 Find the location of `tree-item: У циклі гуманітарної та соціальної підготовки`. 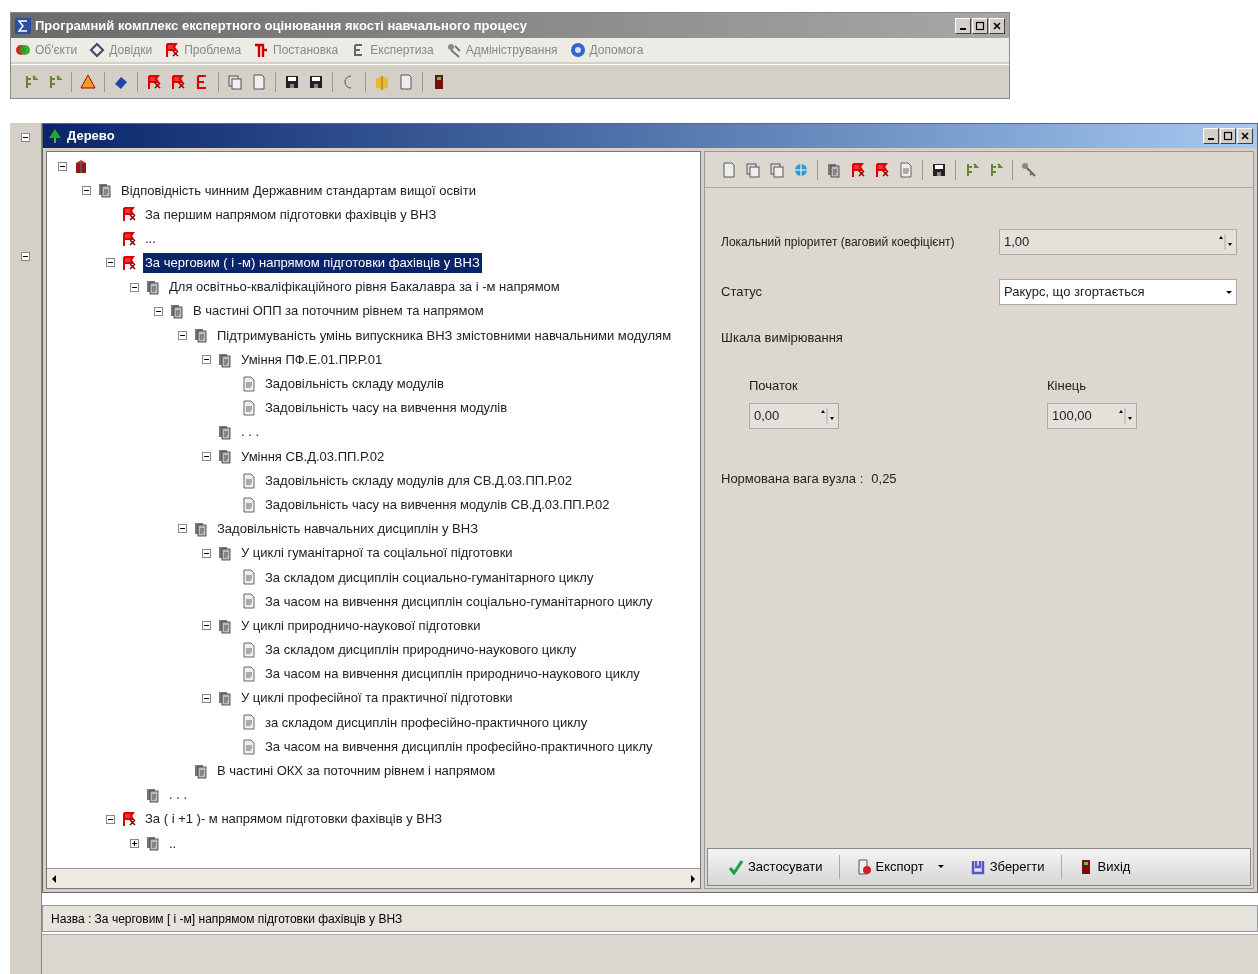

tree-item: У циклі гуманітарної та соціальної підготовки is located at coordinates (377, 553).